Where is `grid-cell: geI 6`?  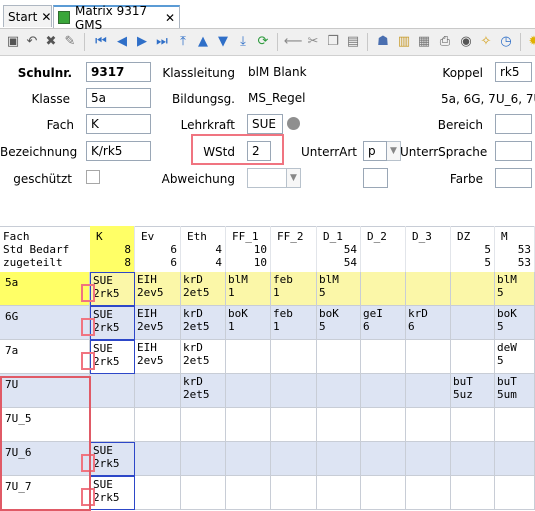 grid-cell: geI 6 is located at coordinates (383, 323).